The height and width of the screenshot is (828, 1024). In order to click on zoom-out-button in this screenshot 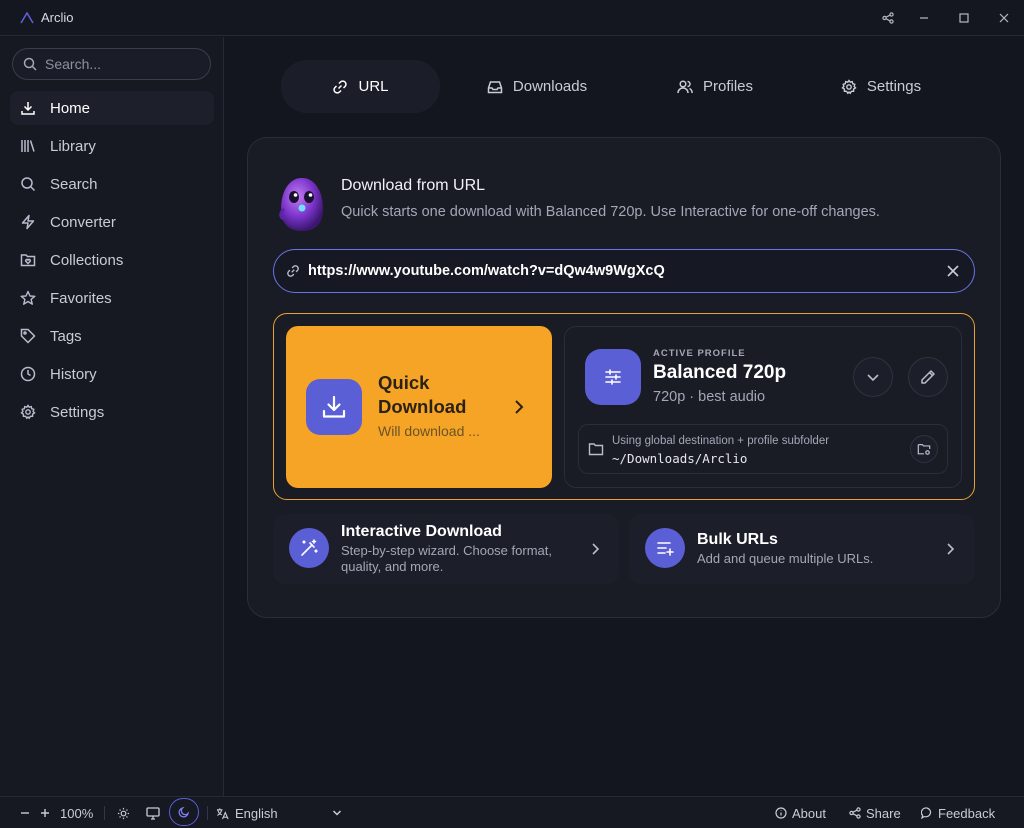, I will do `click(25, 812)`.